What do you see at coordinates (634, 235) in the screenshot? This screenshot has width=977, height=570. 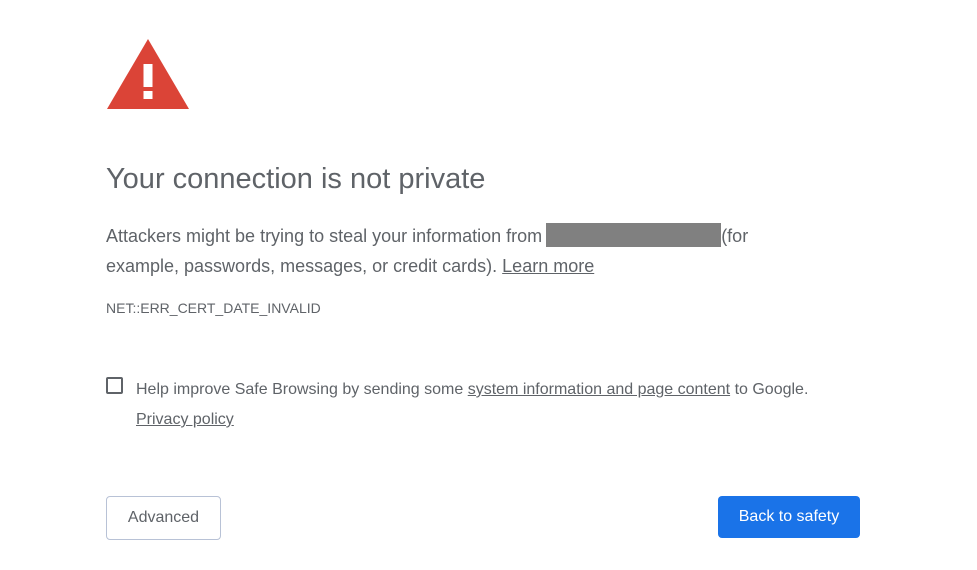 I see `redacted-hostname` at bounding box center [634, 235].